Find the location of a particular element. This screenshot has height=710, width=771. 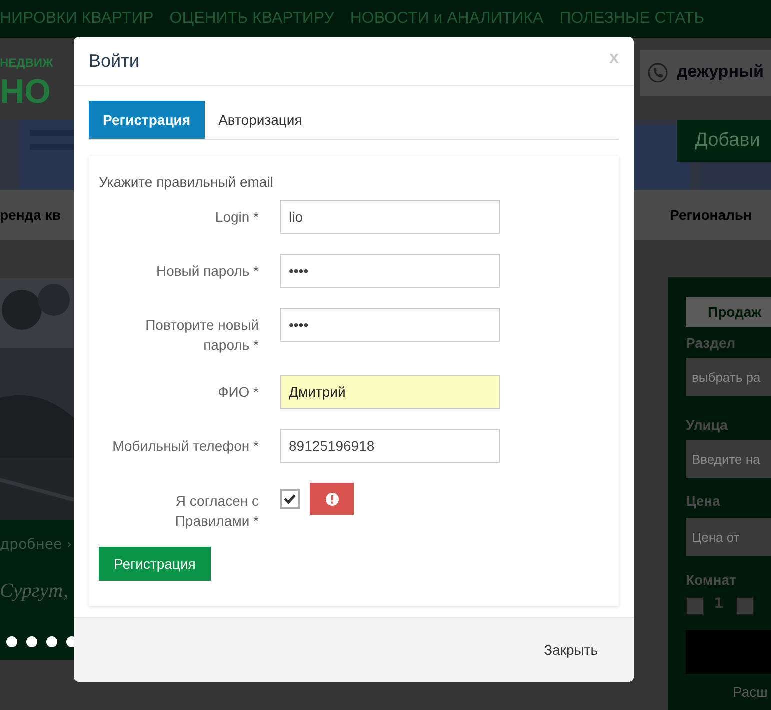

search-tab: Продаж is located at coordinates (728, 312).